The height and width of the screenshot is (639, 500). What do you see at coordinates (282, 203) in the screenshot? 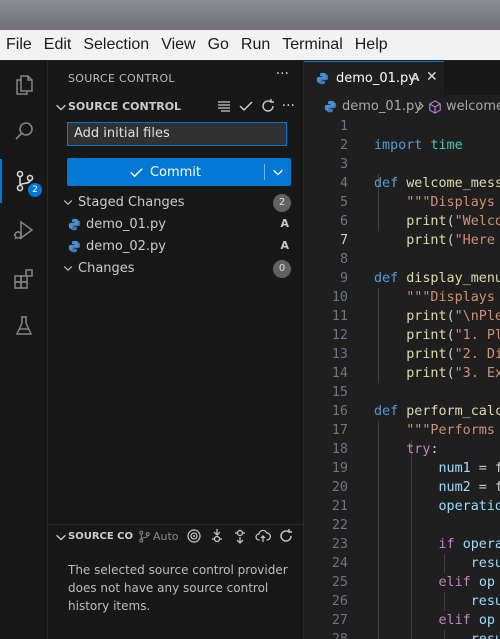
I see `staged-count-badge: 2` at bounding box center [282, 203].